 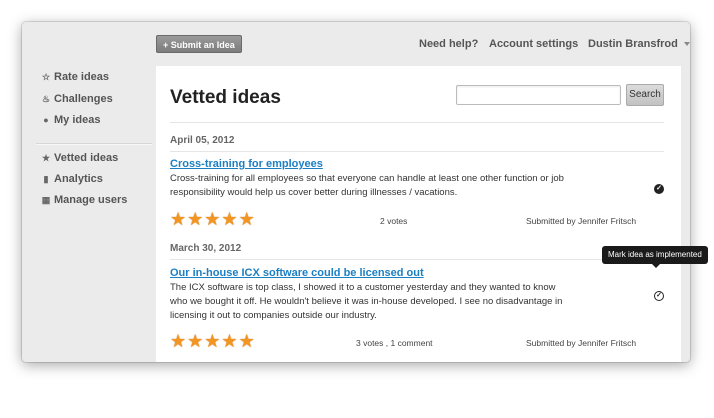 I want to click on search-input, so click(x=538, y=95).